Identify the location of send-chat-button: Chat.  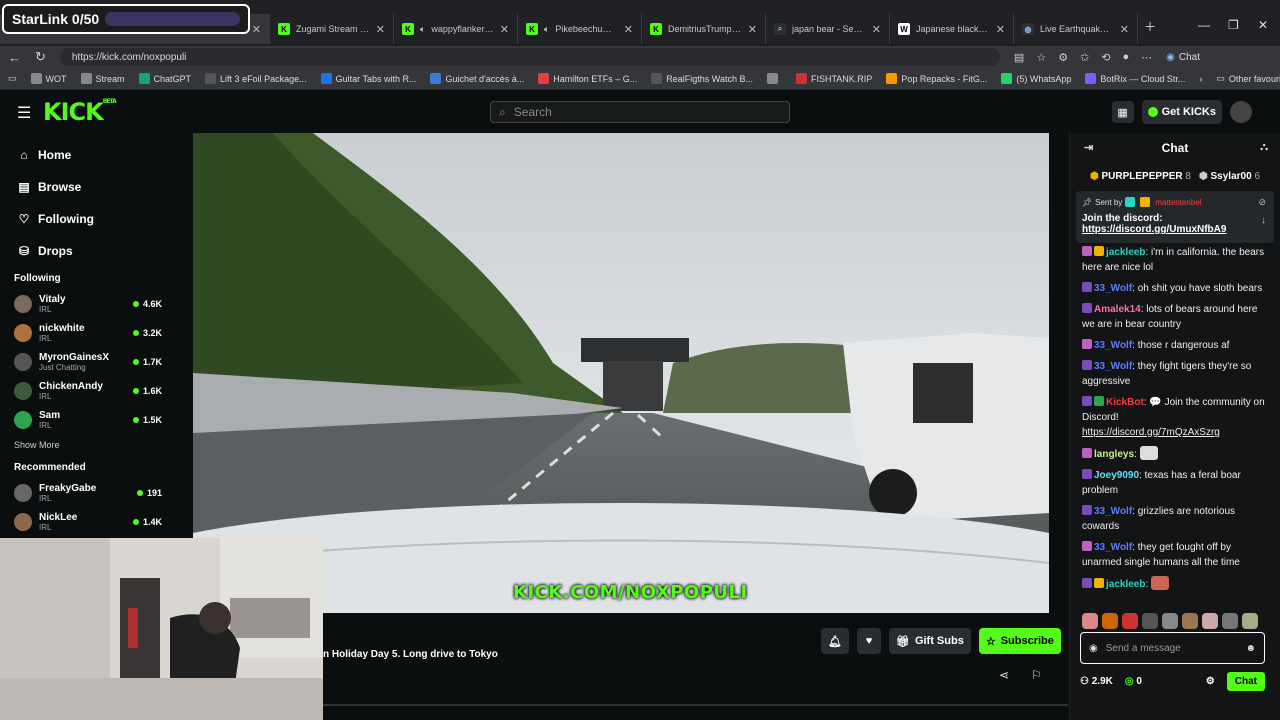
(1245, 681).